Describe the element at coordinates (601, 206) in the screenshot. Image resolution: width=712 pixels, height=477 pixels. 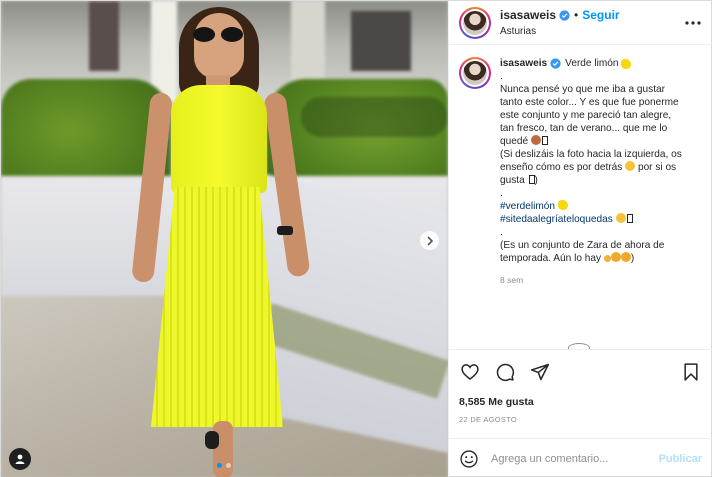
I see `caption-line: #verdelimón` at that location.